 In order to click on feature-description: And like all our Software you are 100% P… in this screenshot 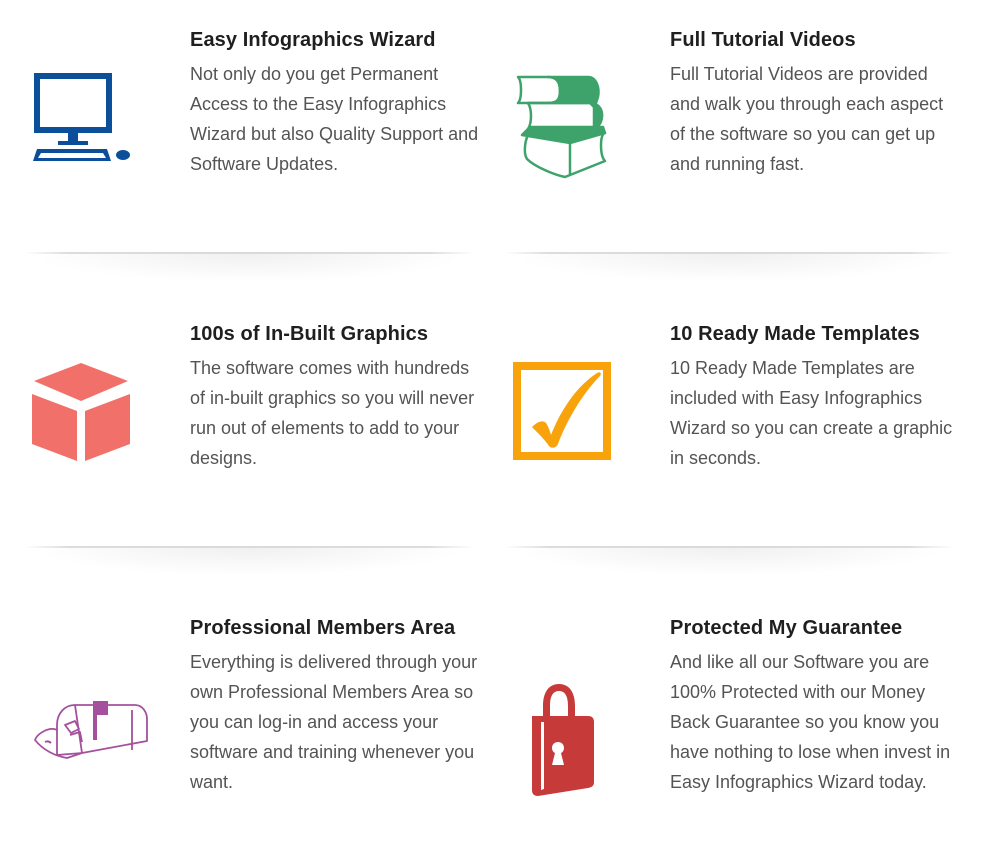, I will do `click(810, 722)`.